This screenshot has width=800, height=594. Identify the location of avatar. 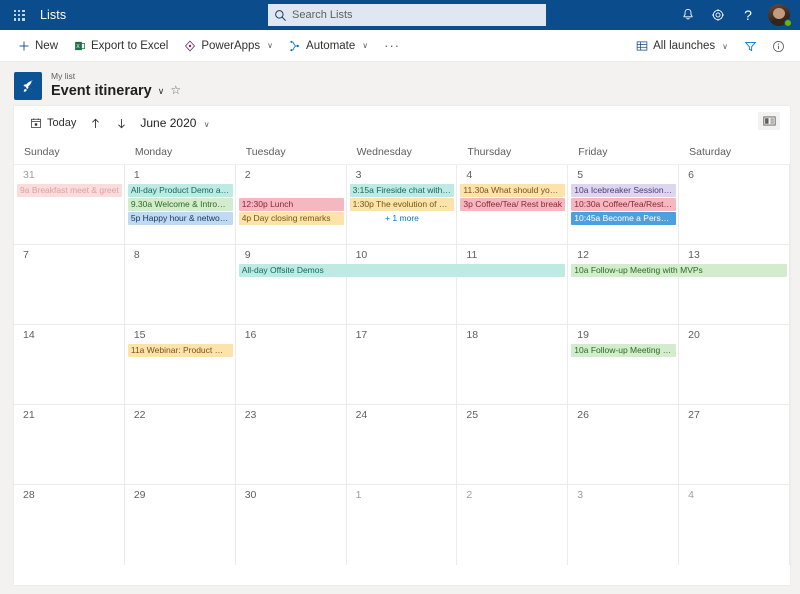
(779, 15).